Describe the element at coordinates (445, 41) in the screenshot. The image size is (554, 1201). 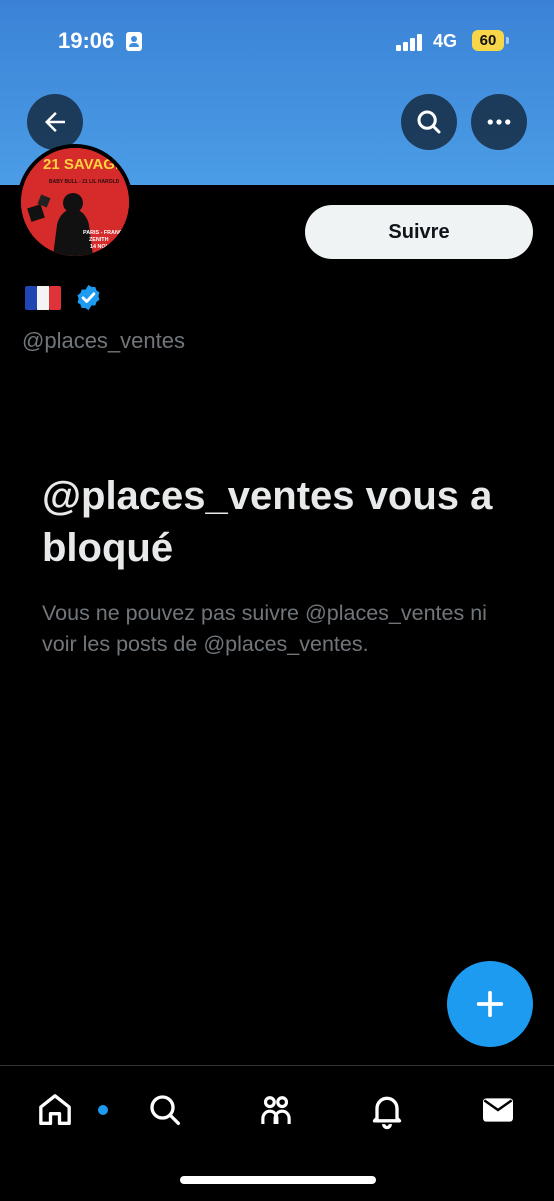
I see `network-type: 4G` at that location.